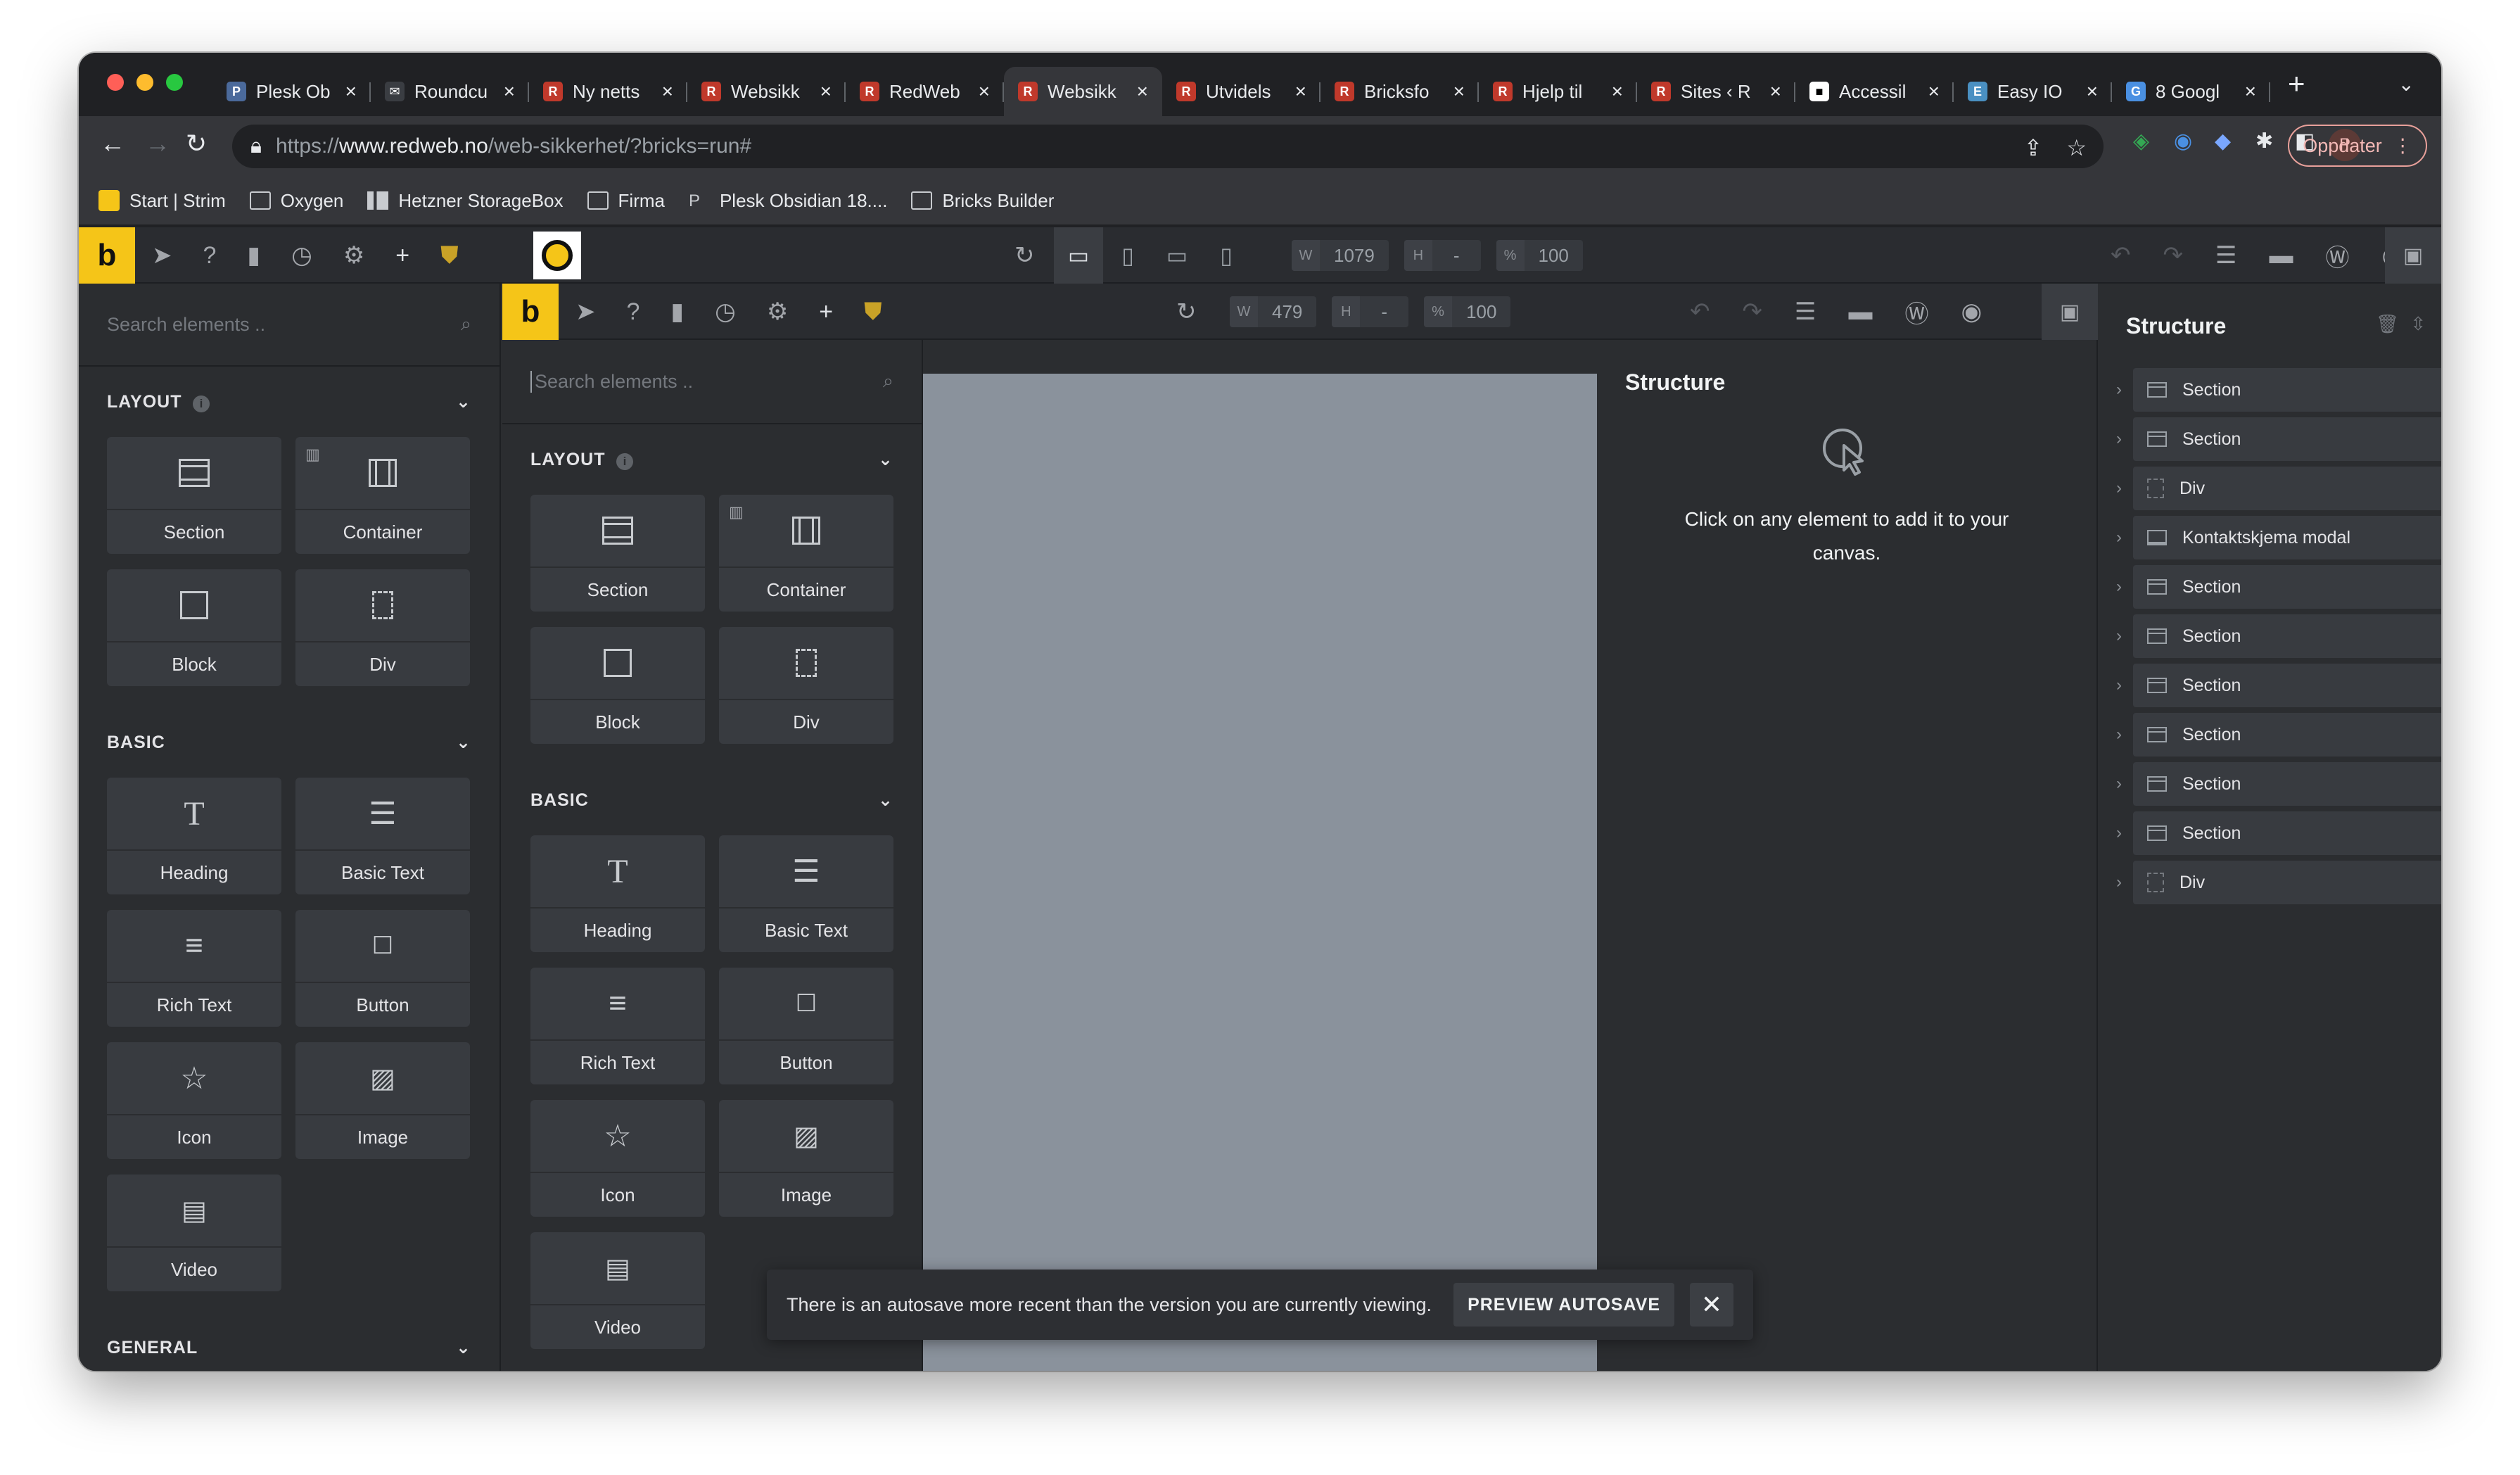  I want to click on outer-element-heading: T Heading, so click(194, 836).